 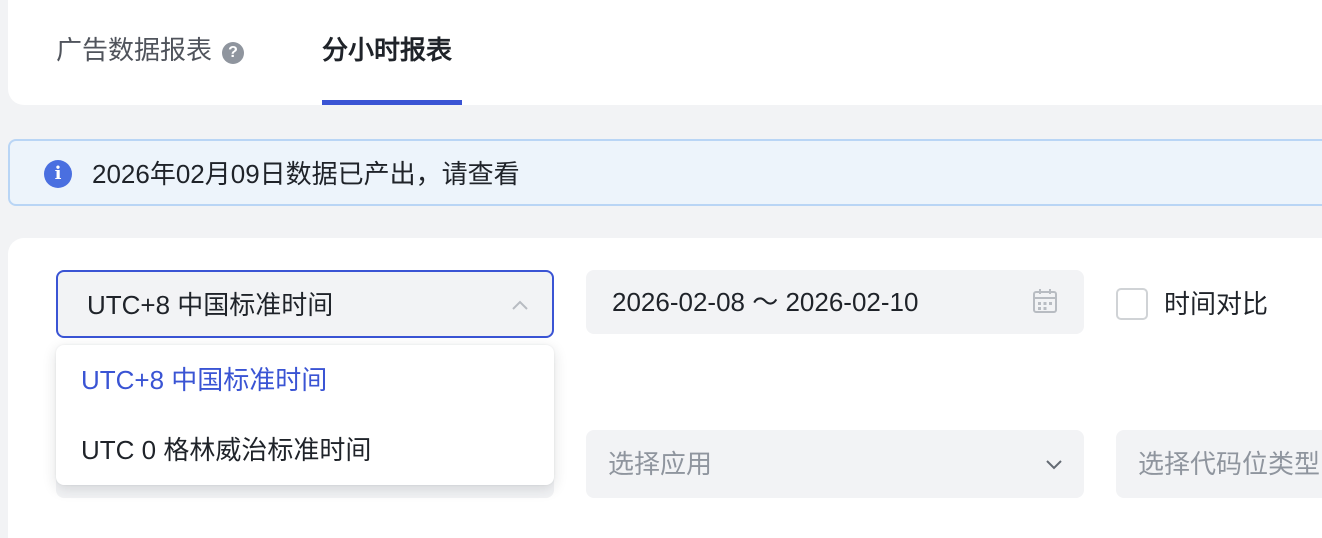 What do you see at coordinates (233, 53) in the screenshot?
I see `help-icon: ?` at bounding box center [233, 53].